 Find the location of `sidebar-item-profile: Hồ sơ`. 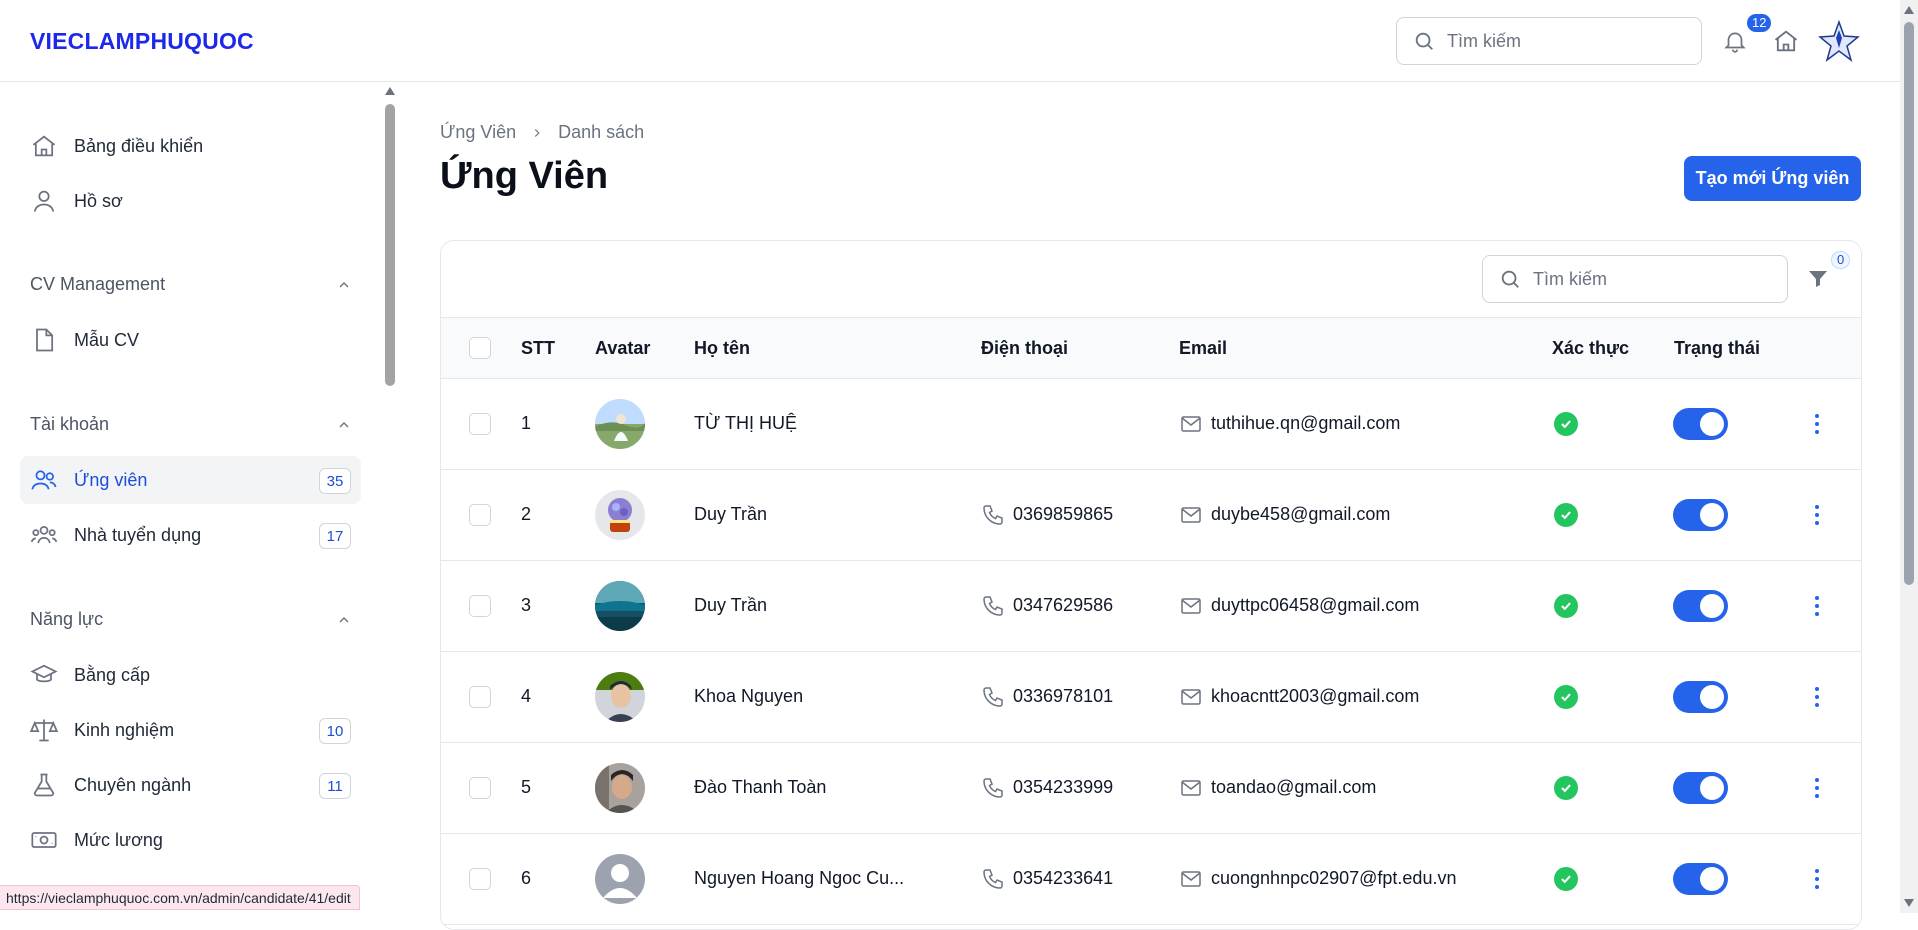

sidebar-item-profile: Hồ sơ is located at coordinates (190, 201).